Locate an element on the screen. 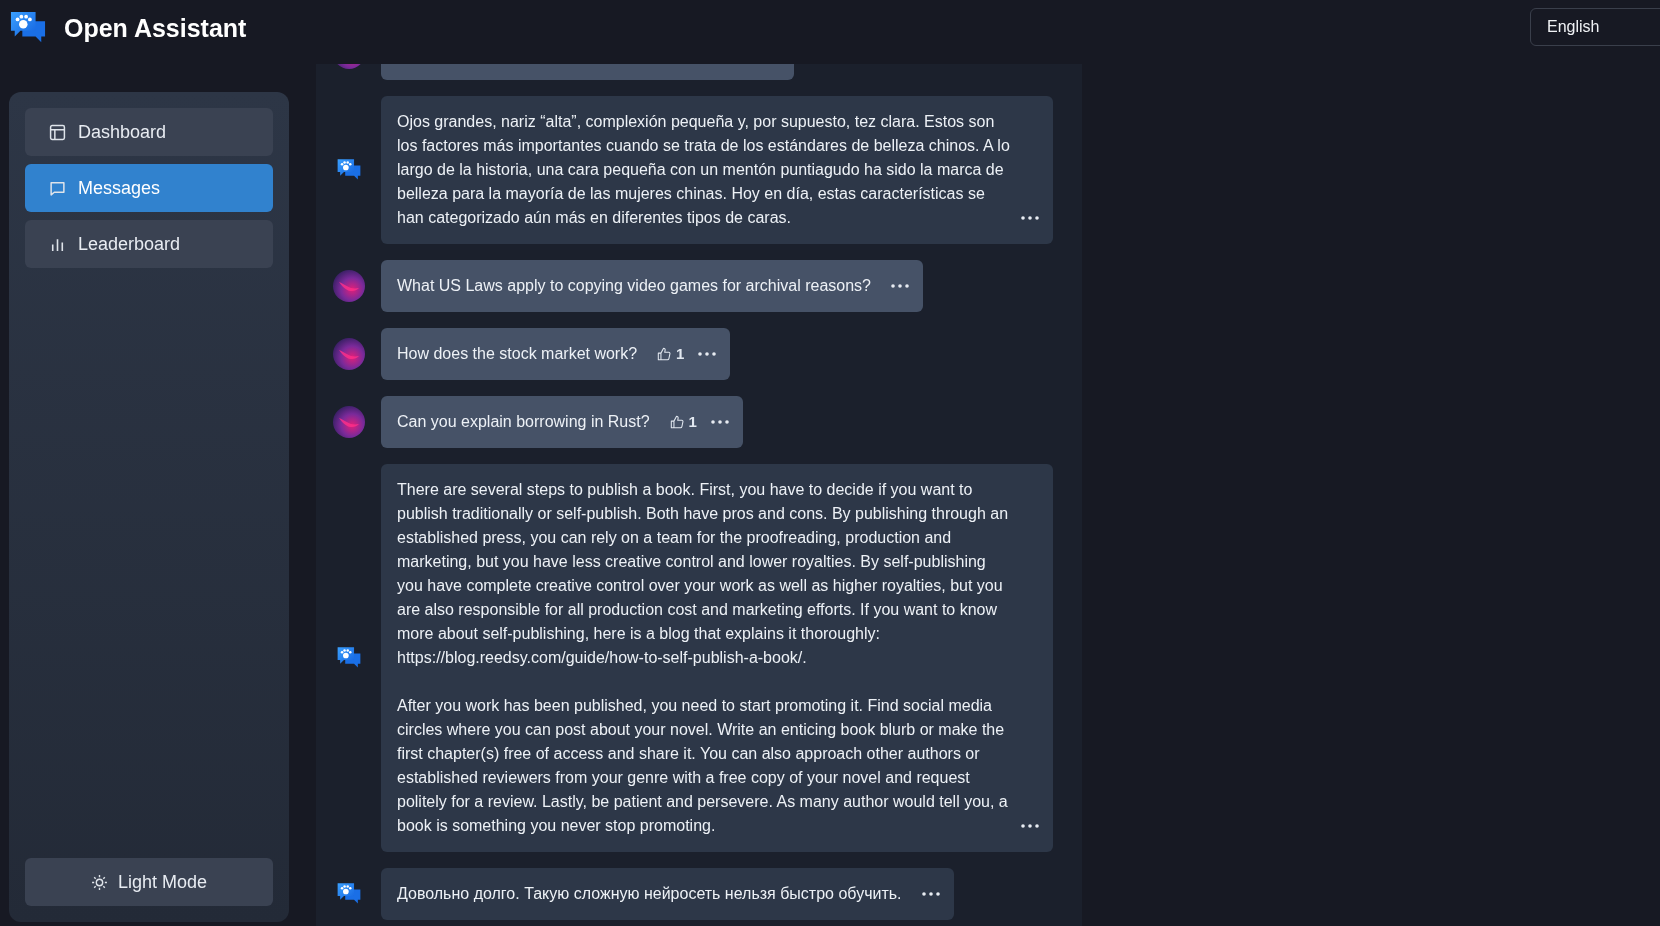 This screenshot has height=926, width=1660. message-text: What US Laws apply to copying video games for archival reasons? is located at coordinates (634, 286).